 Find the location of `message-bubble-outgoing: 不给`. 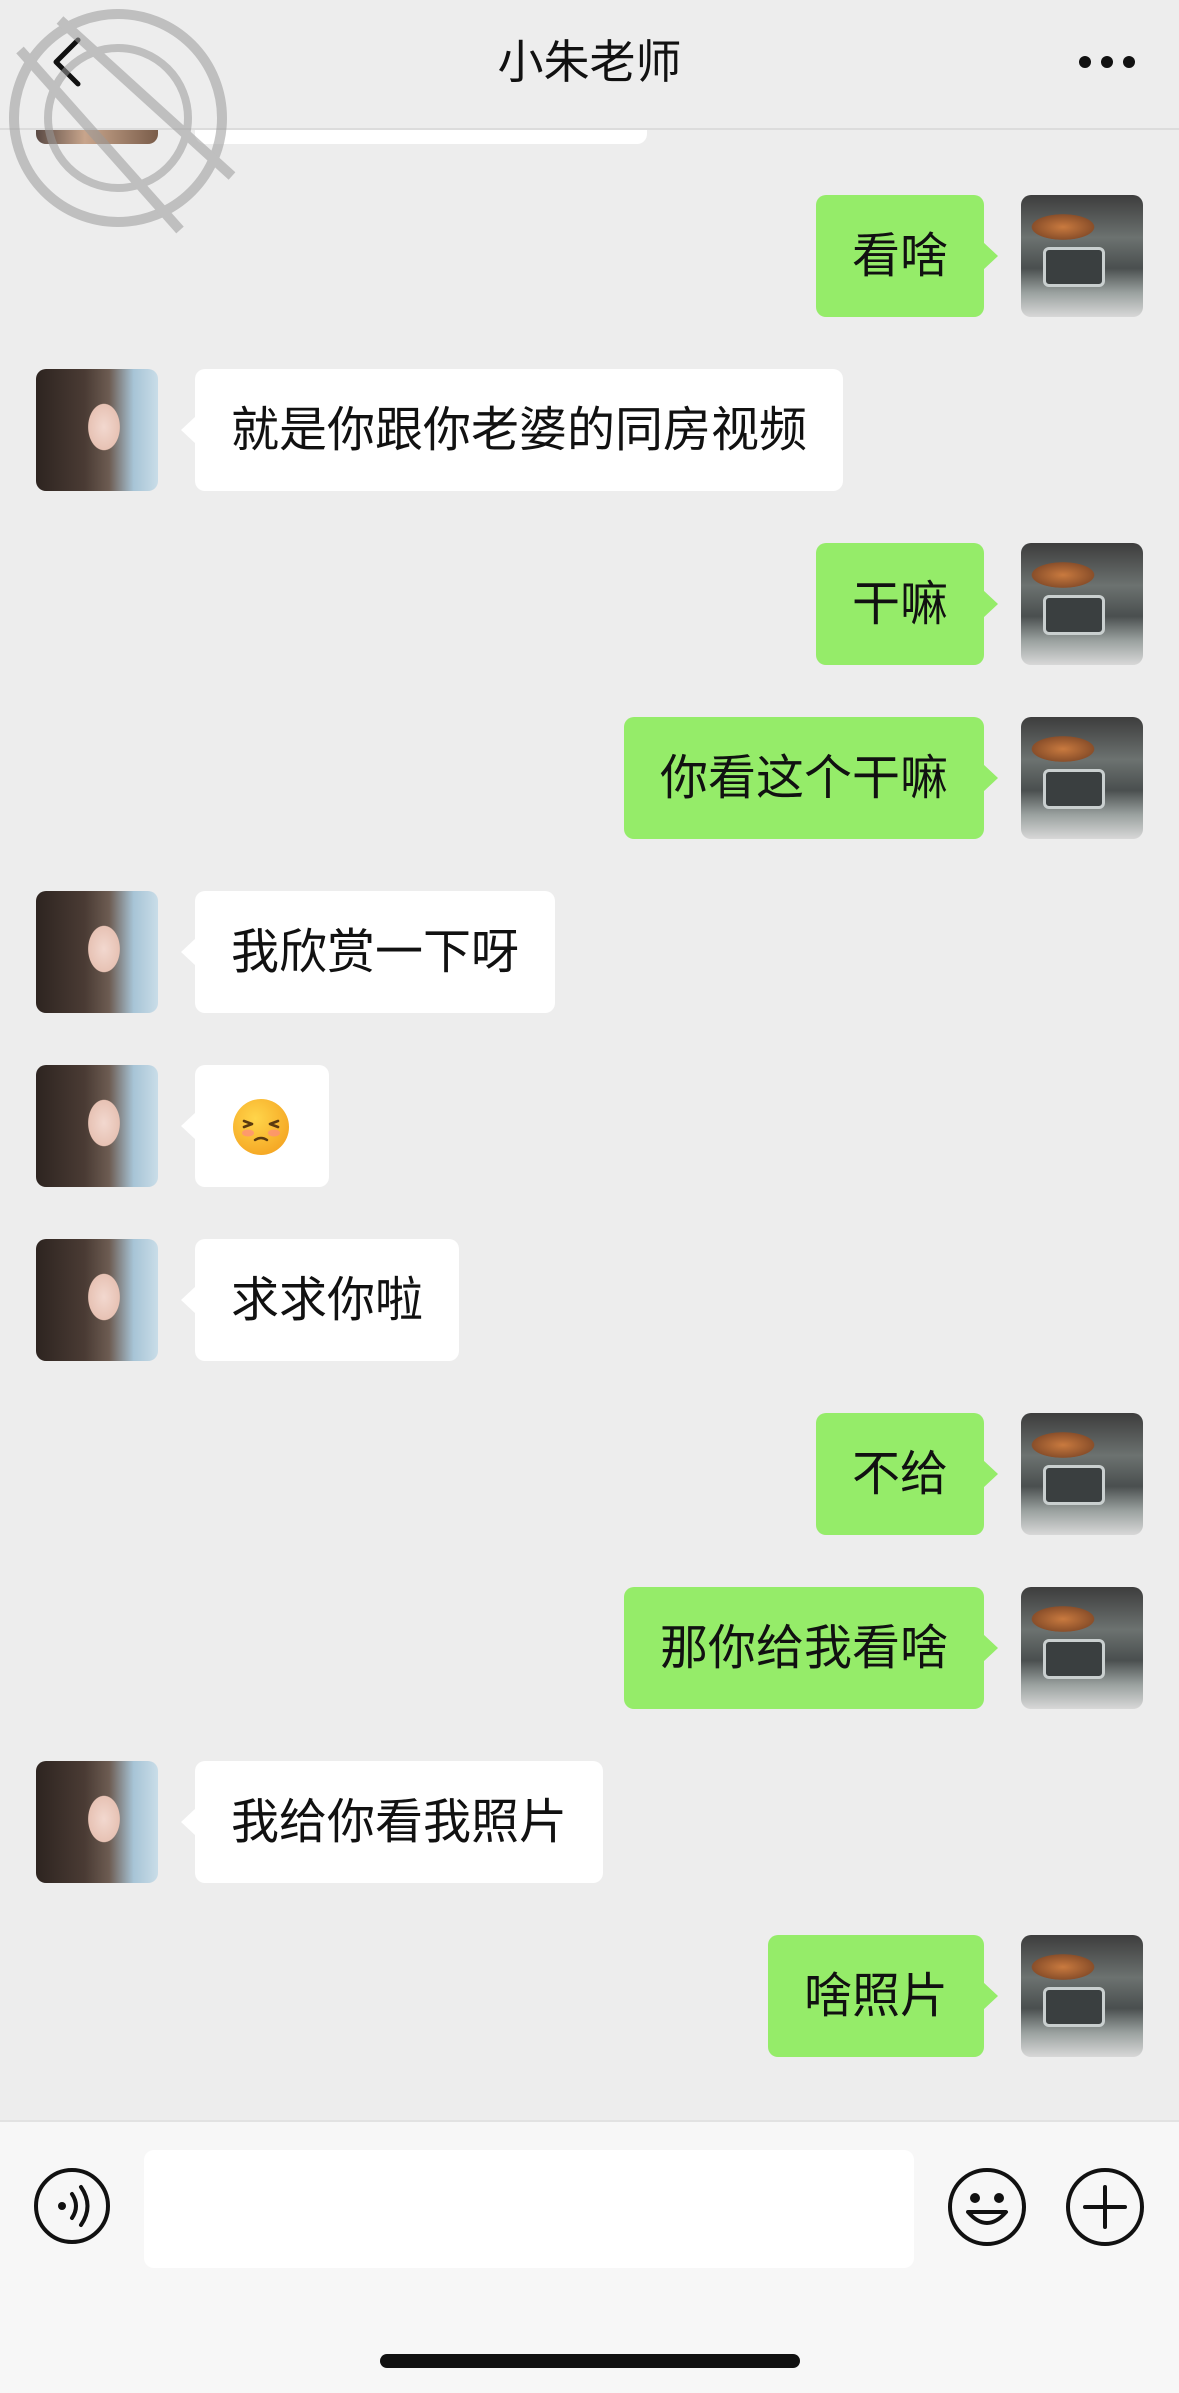

message-bubble-outgoing: 不给 is located at coordinates (907, 1474).